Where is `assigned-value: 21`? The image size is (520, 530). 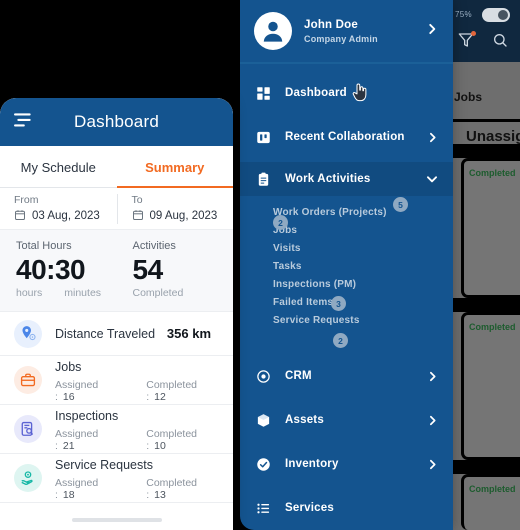
assigned-value: 21 is located at coordinates (68, 445).